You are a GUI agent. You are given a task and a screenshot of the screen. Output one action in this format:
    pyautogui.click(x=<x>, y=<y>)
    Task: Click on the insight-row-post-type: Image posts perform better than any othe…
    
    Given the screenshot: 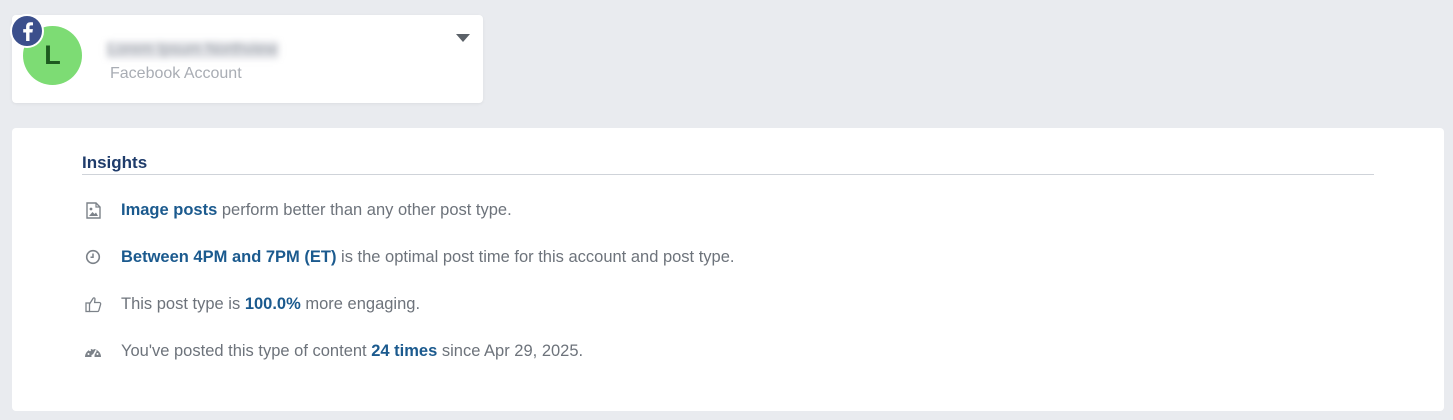 What is the action you would take?
    pyautogui.click(x=297, y=210)
    